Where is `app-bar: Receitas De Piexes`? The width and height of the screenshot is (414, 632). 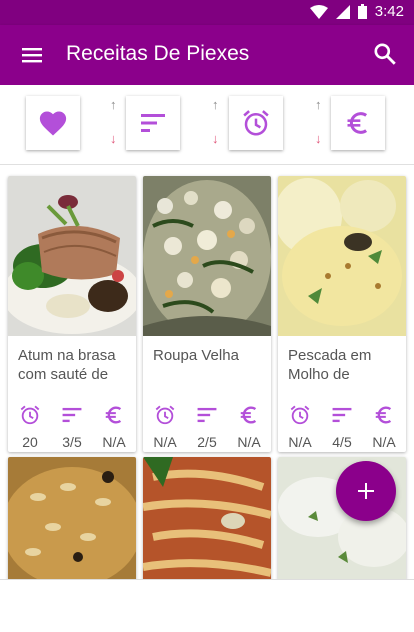
app-bar: Receitas De Piexes is located at coordinates (207, 55).